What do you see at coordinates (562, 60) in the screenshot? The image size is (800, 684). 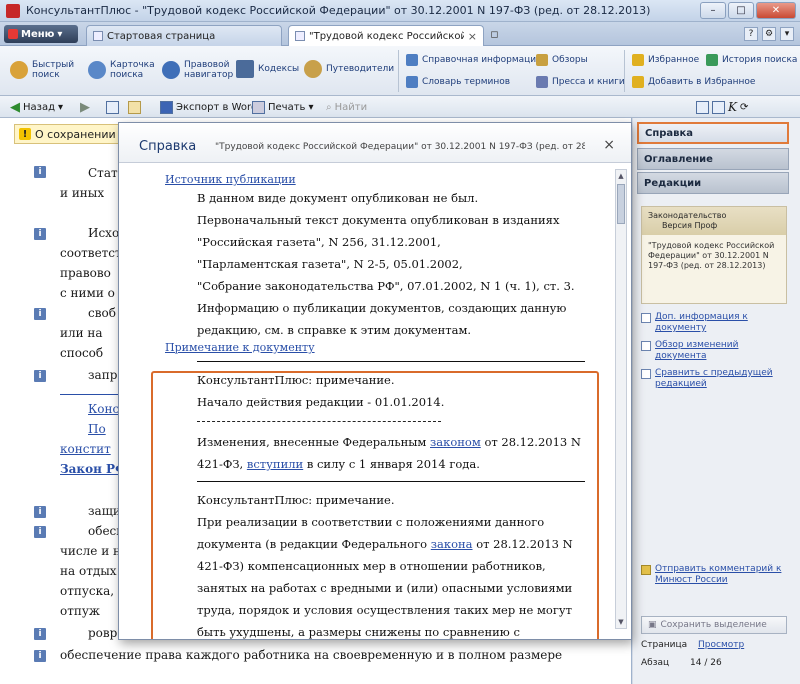 I see `reviews-button: Обзоры` at bounding box center [562, 60].